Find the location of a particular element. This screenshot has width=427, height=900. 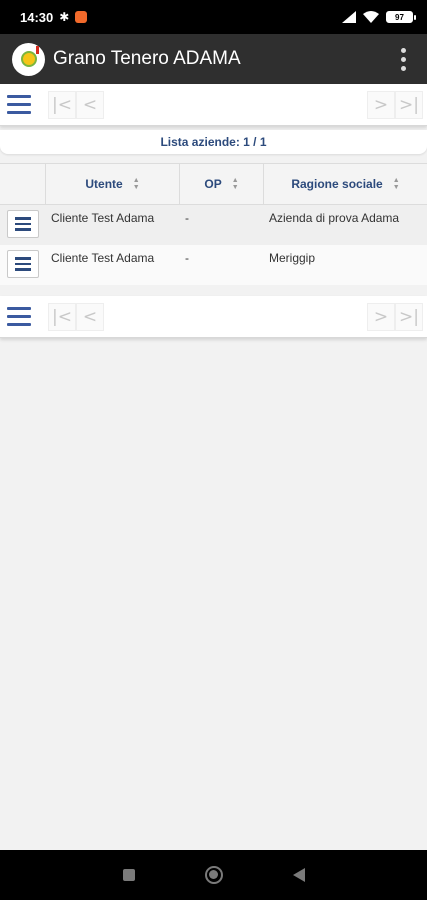

header-ragione-sociale: Ragione sociale ▲ ▼ is located at coordinates (345, 184).